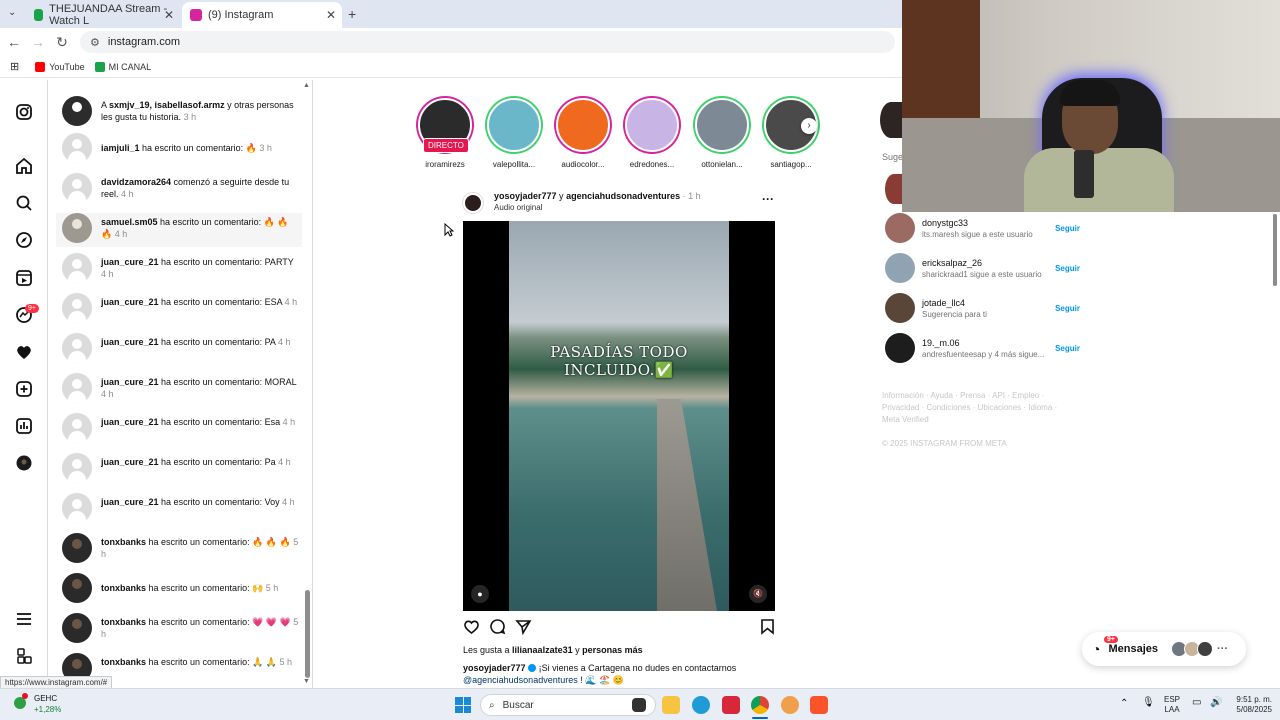  I want to click on chrome-icon, so click(760, 705).